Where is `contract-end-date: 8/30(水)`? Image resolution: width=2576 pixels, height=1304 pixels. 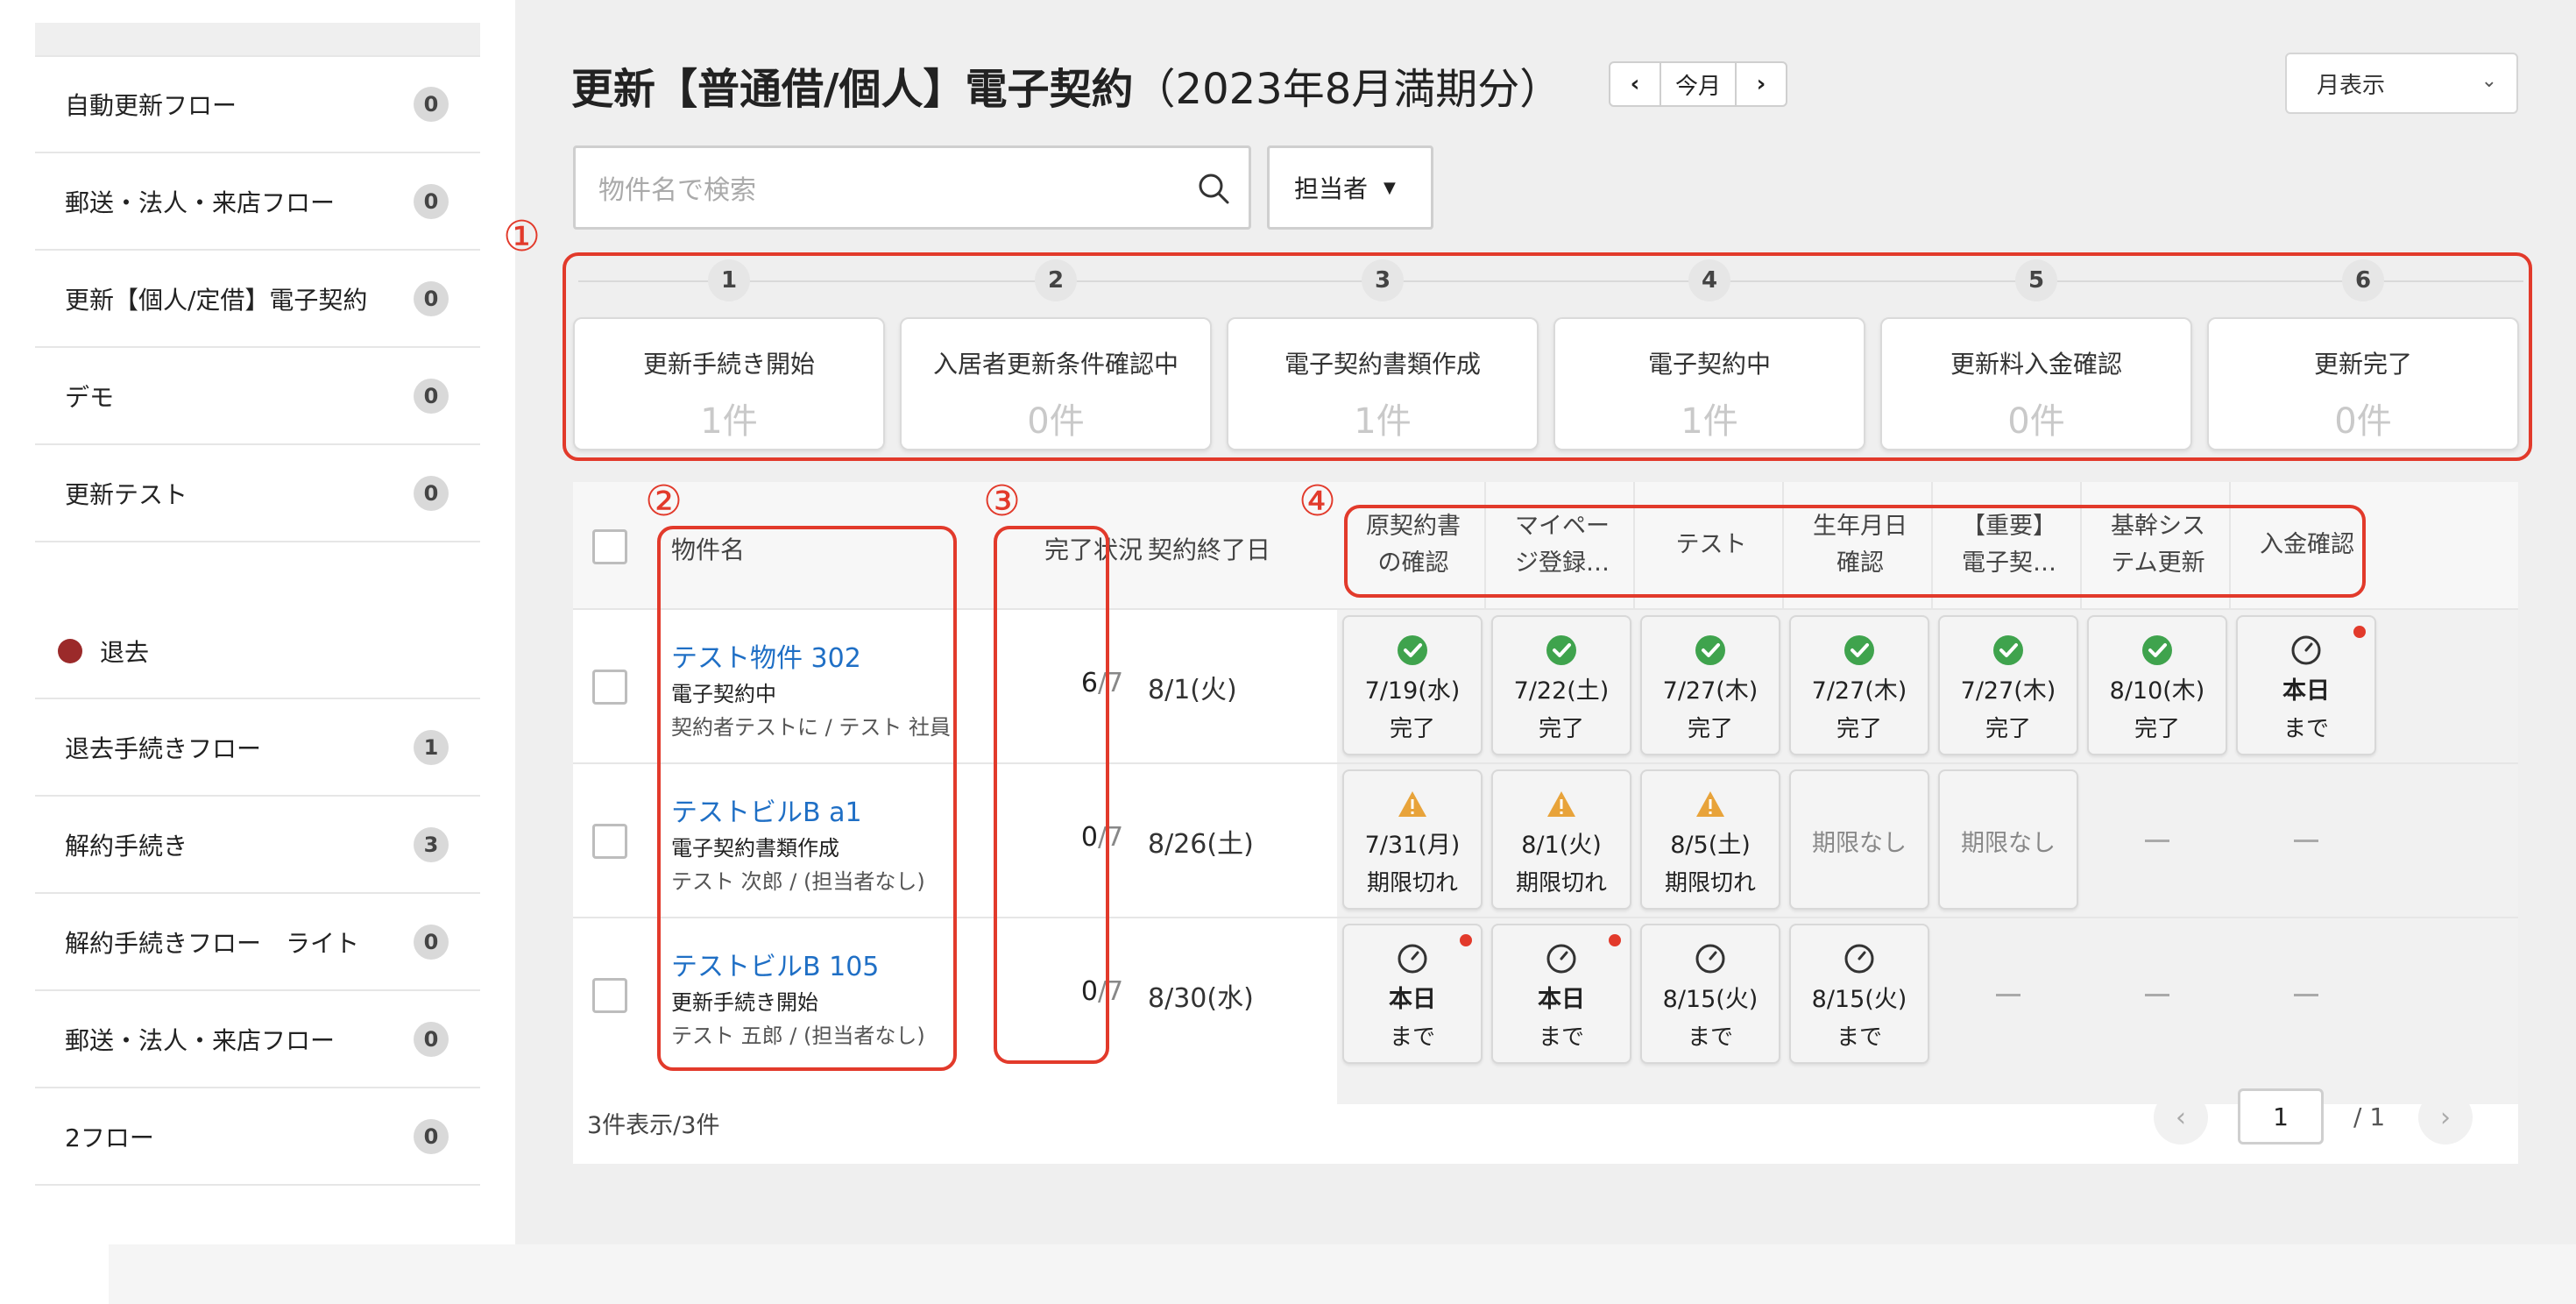 contract-end-date: 8/30(水) is located at coordinates (1201, 998).